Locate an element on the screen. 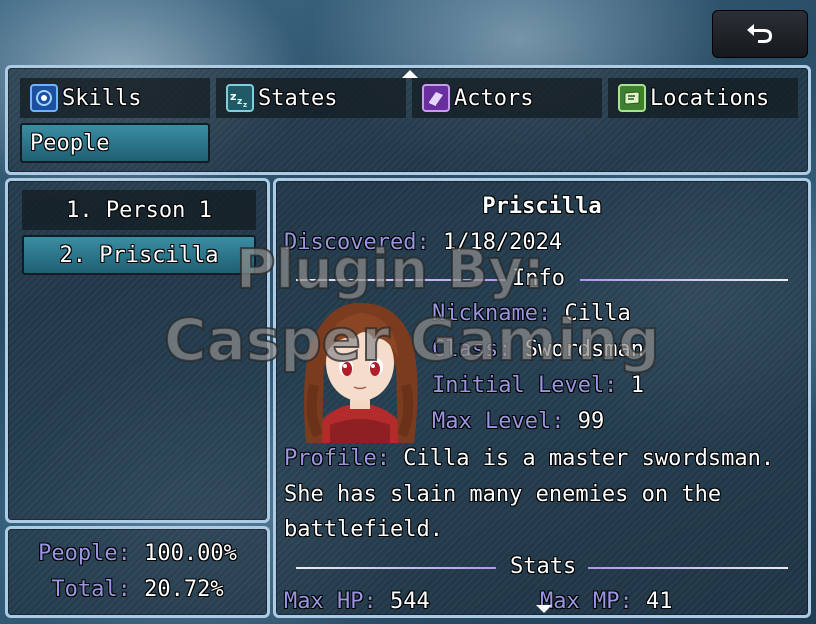 Image resolution: width=816 pixels, height=624 pixels. states-icon: zzz is located at coordinates (240, 98).